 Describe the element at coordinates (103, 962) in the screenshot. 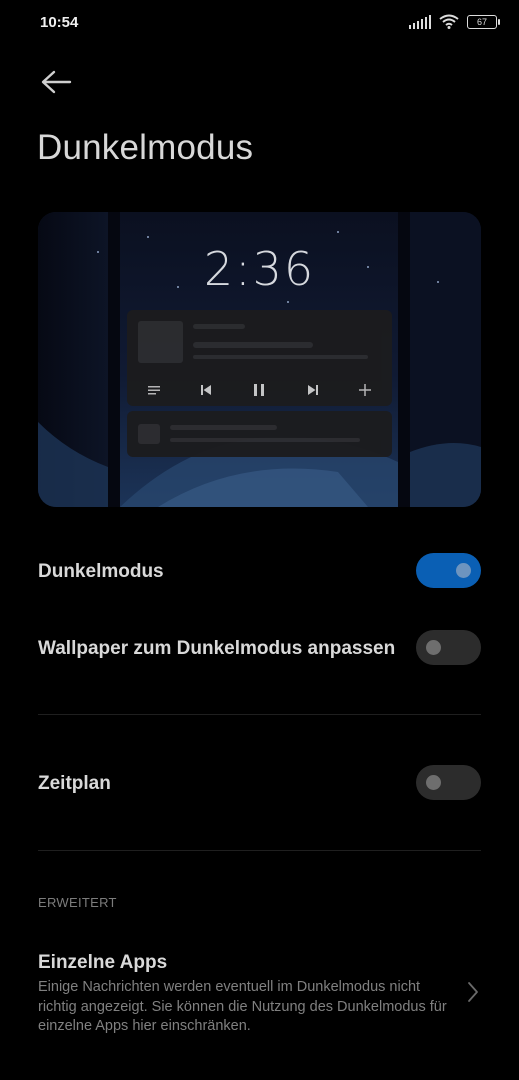

I see `individual-apps-title: Einzelne Apps` at that location.